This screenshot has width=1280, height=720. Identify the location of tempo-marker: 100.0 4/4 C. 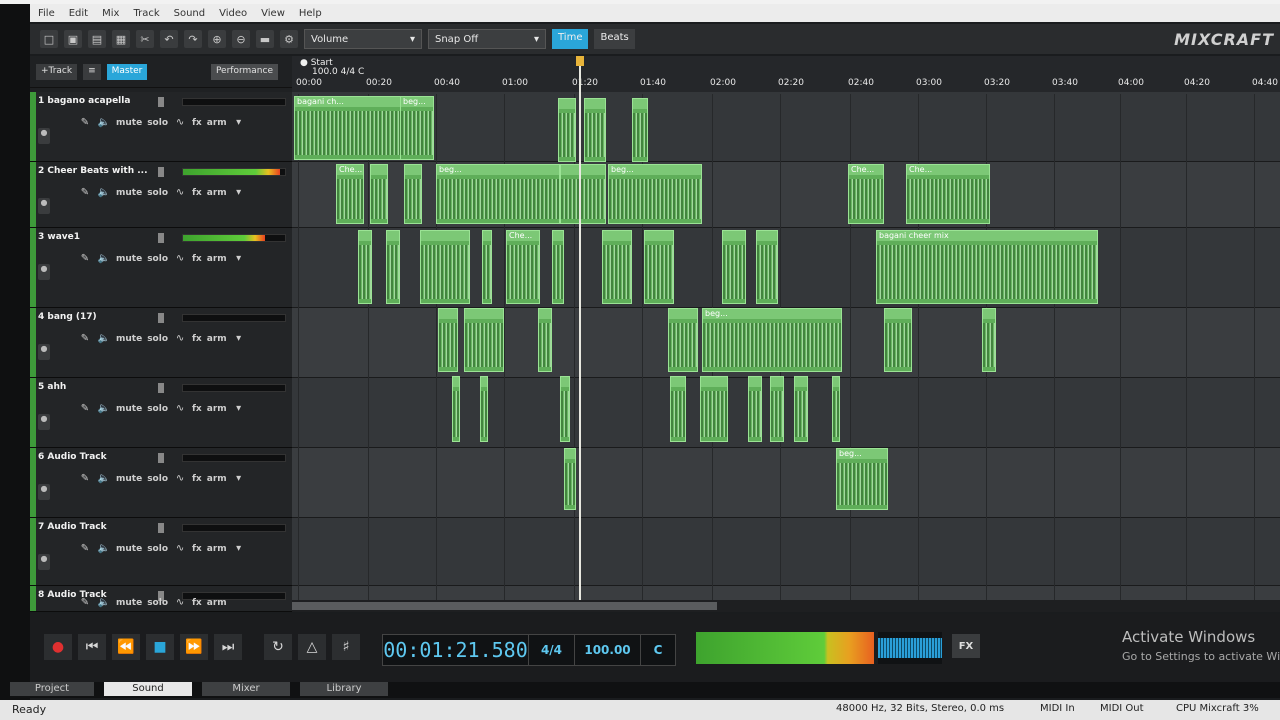
(338, 72).